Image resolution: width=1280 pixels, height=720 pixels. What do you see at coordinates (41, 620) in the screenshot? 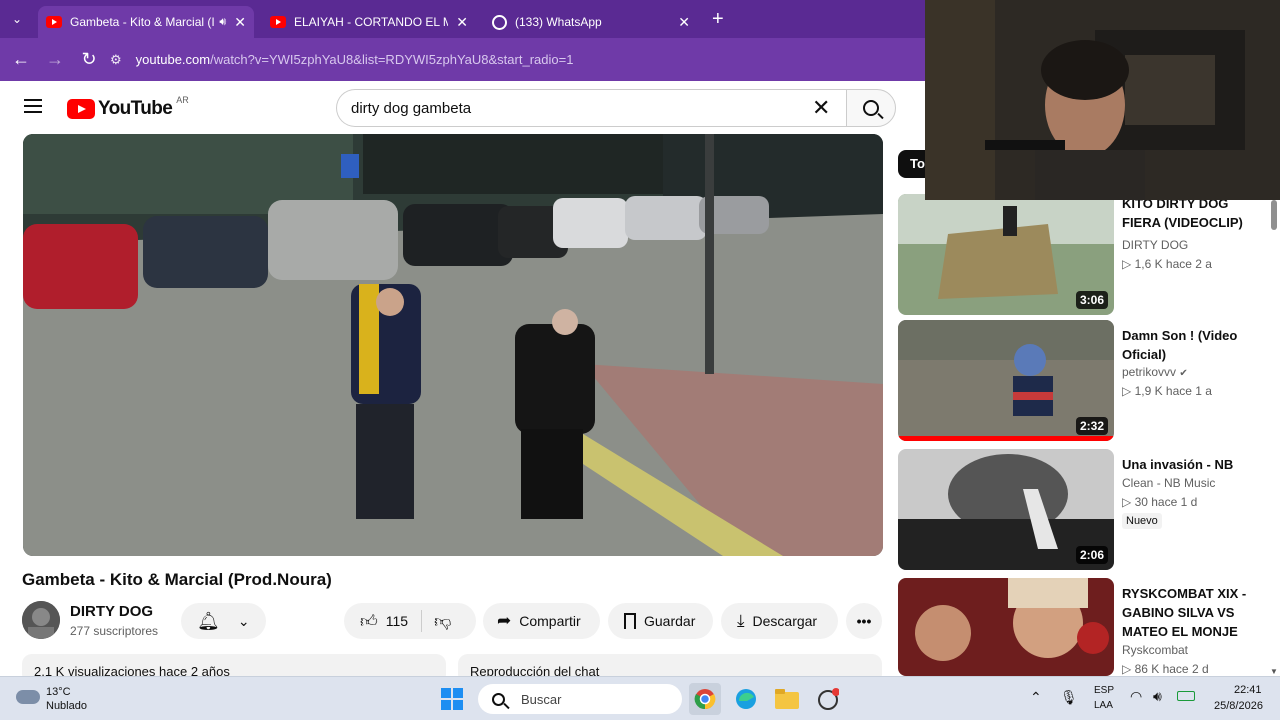
I see `channel-avatar` at bounding box center [41, 620].